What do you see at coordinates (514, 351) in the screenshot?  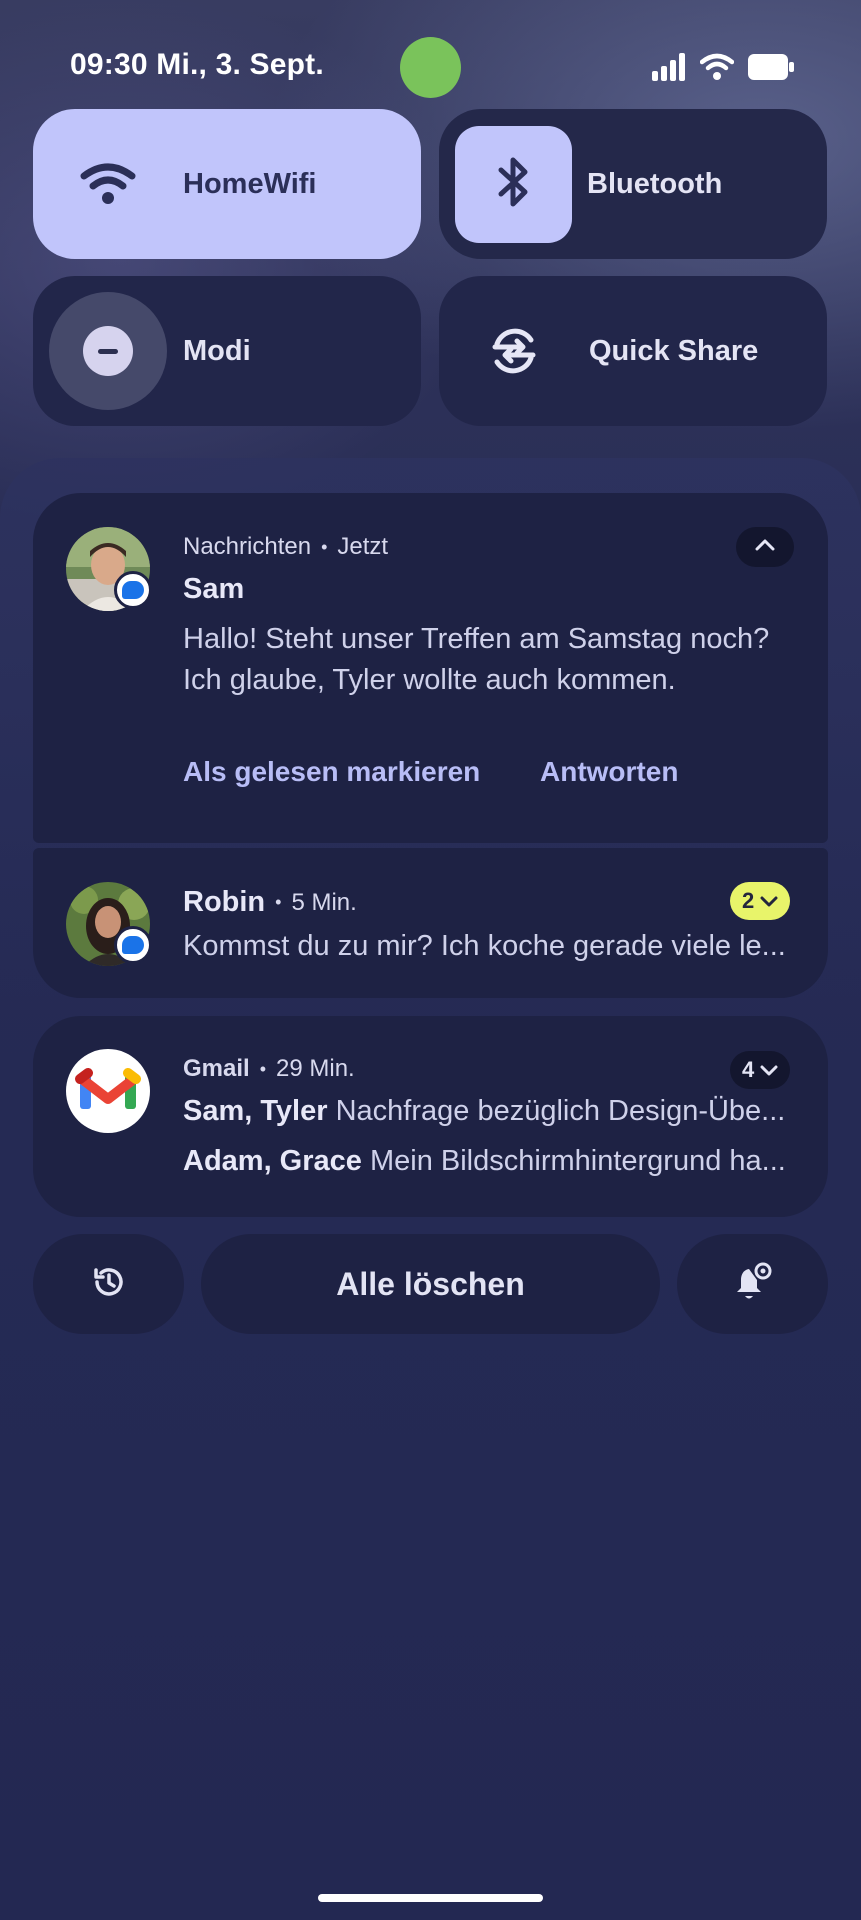 I see `quick-share-icon` at bounding box center [514, 351].